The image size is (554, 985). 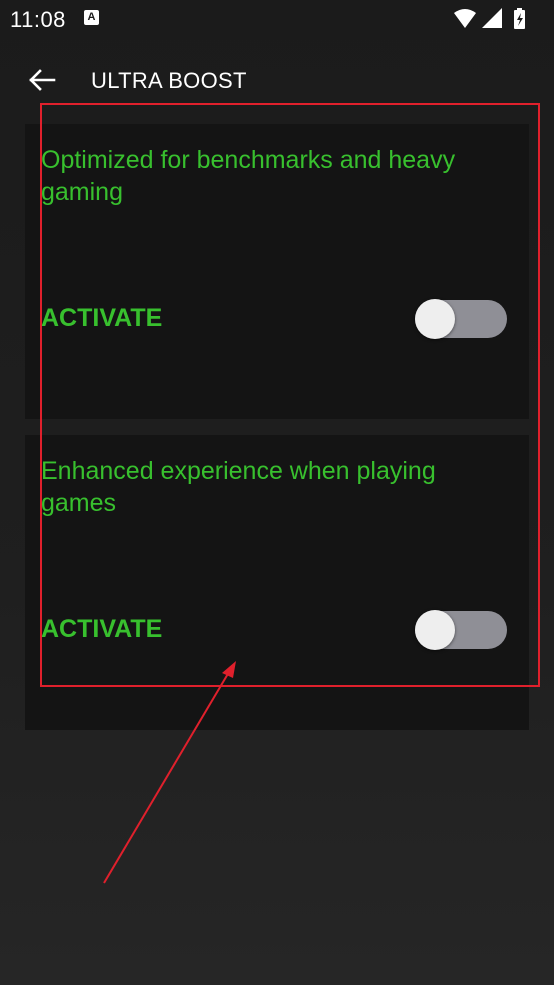 I want to click on app-bar: ULTRA BOOST, so click(x=277, y=80).